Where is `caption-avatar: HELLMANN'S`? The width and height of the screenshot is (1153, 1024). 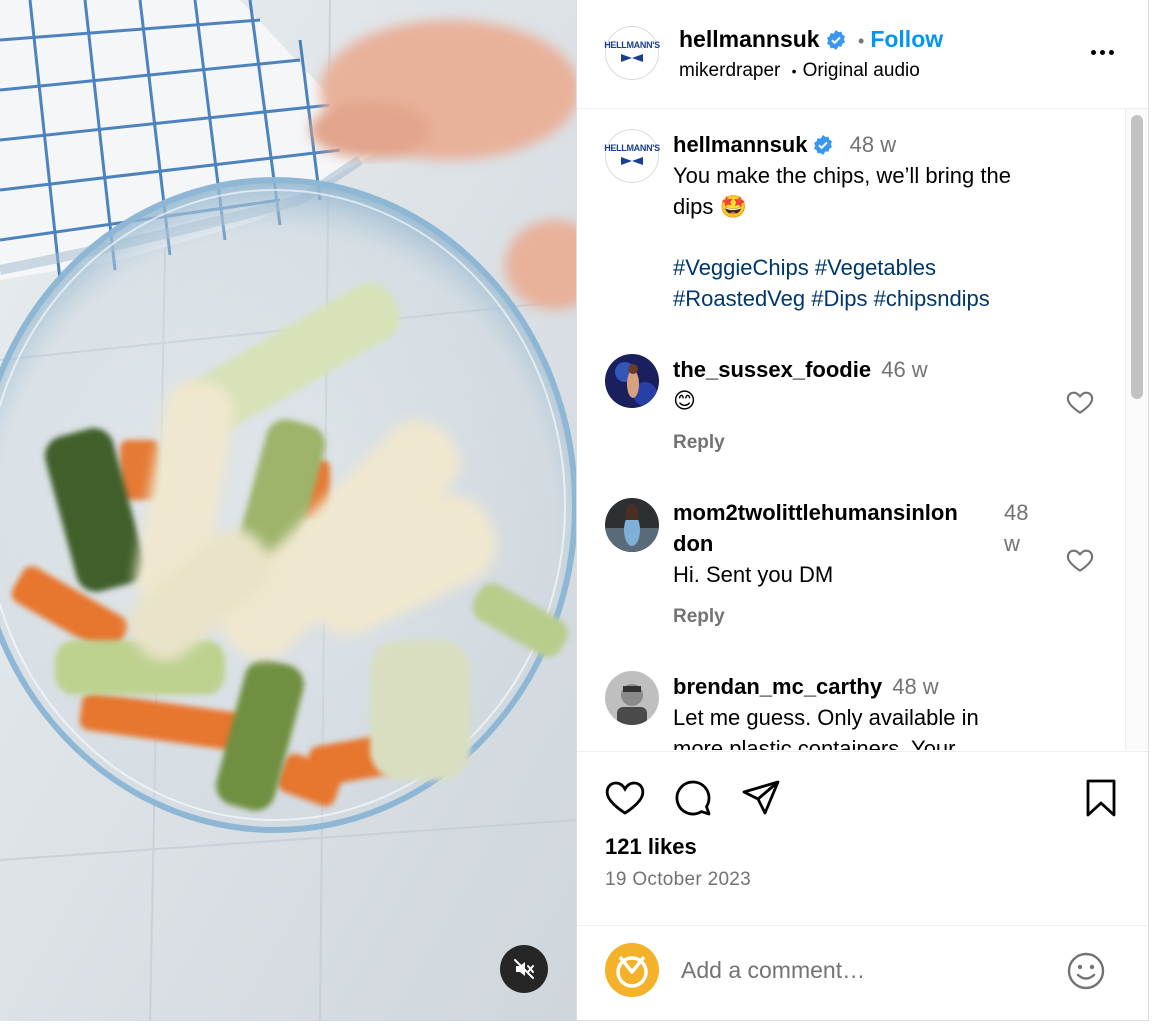
caption-avatar: HELLMANN'S is located at coordinates (632, 156).